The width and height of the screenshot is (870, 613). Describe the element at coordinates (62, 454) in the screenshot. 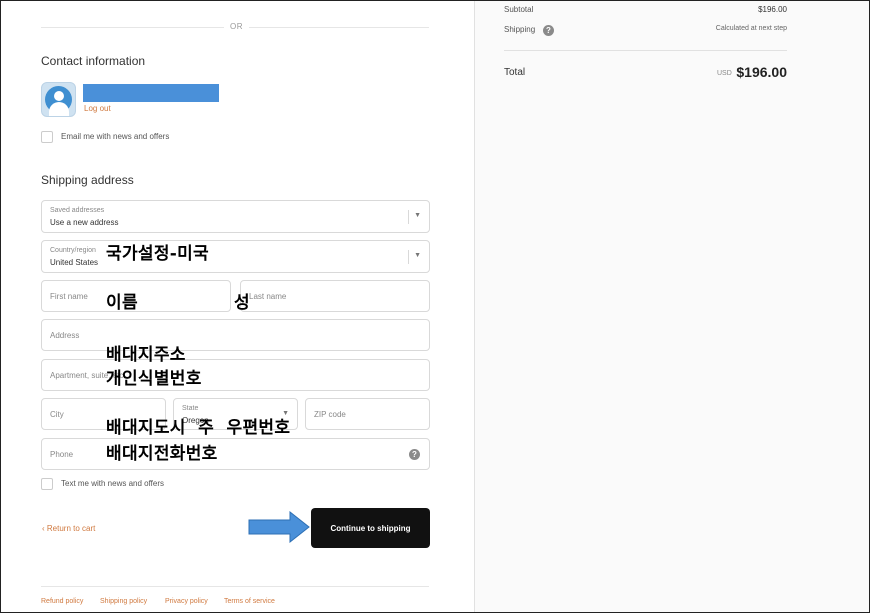

I see `phone-placeholder: Phone` at that location.